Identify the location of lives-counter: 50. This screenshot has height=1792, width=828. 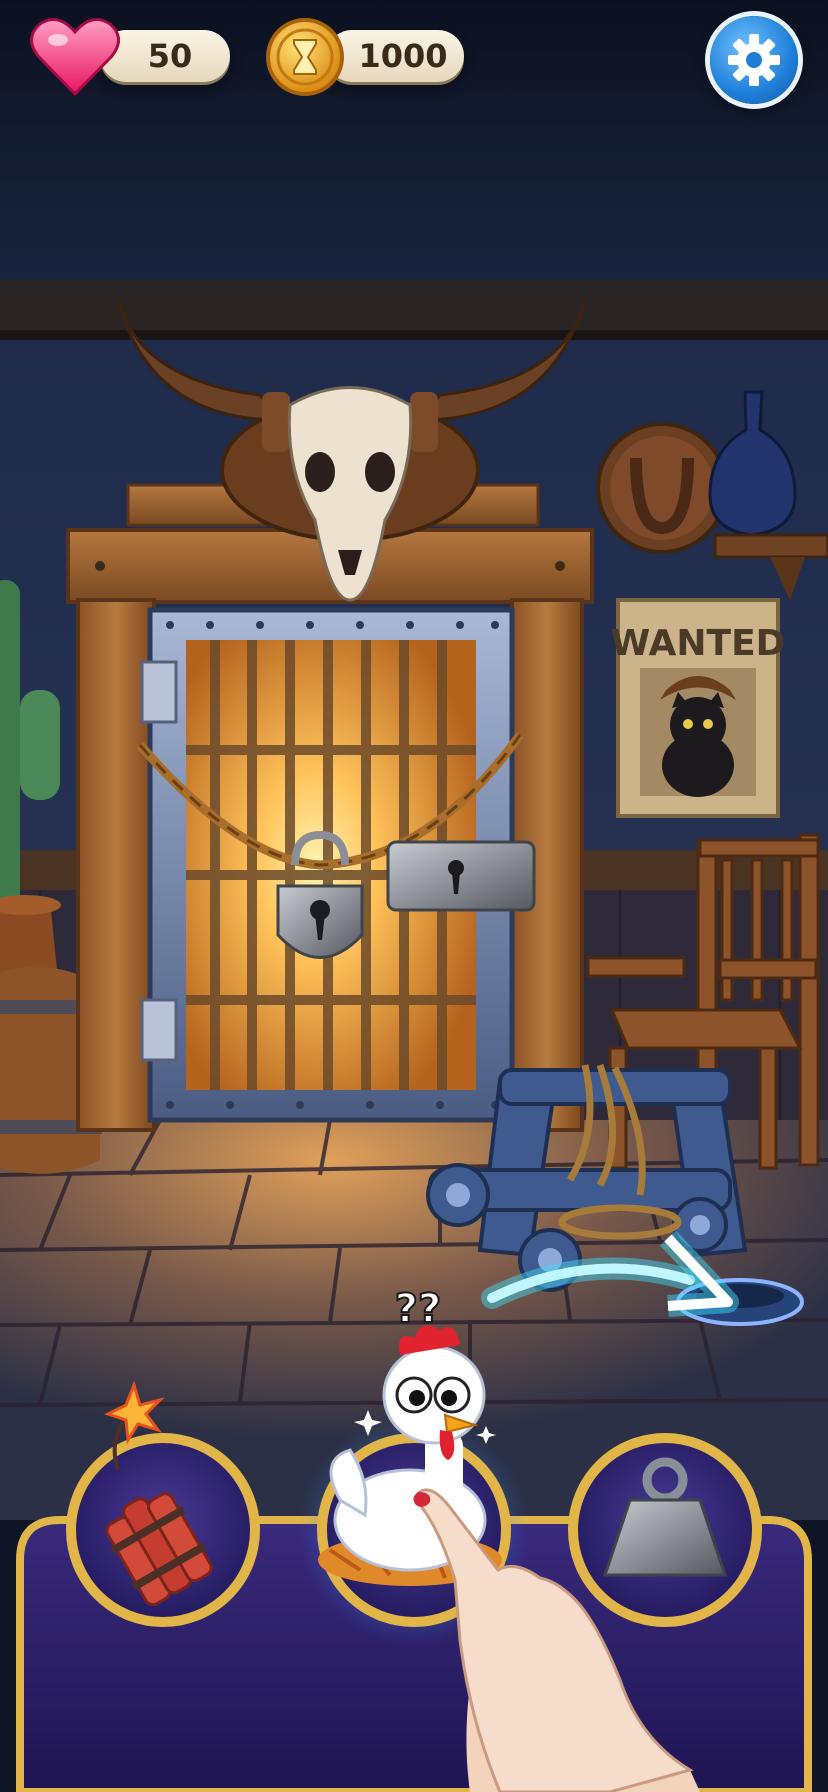
(130, 56).